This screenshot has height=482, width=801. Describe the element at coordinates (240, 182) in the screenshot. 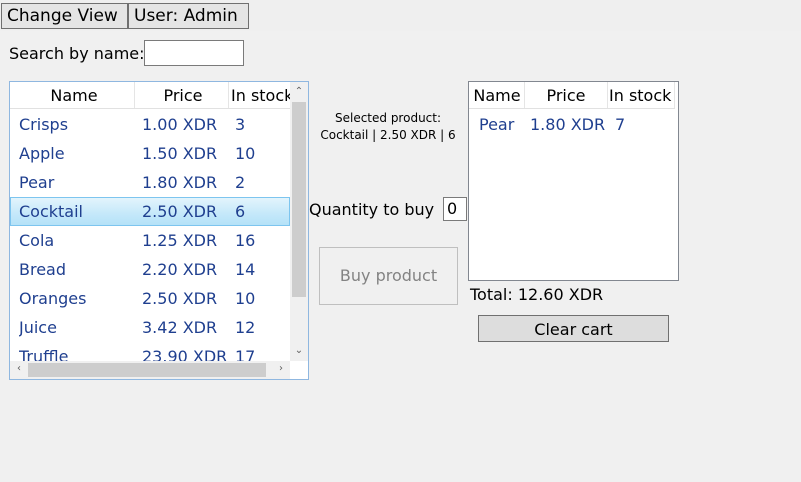

I see `product-stock-cell: 2` at that location.